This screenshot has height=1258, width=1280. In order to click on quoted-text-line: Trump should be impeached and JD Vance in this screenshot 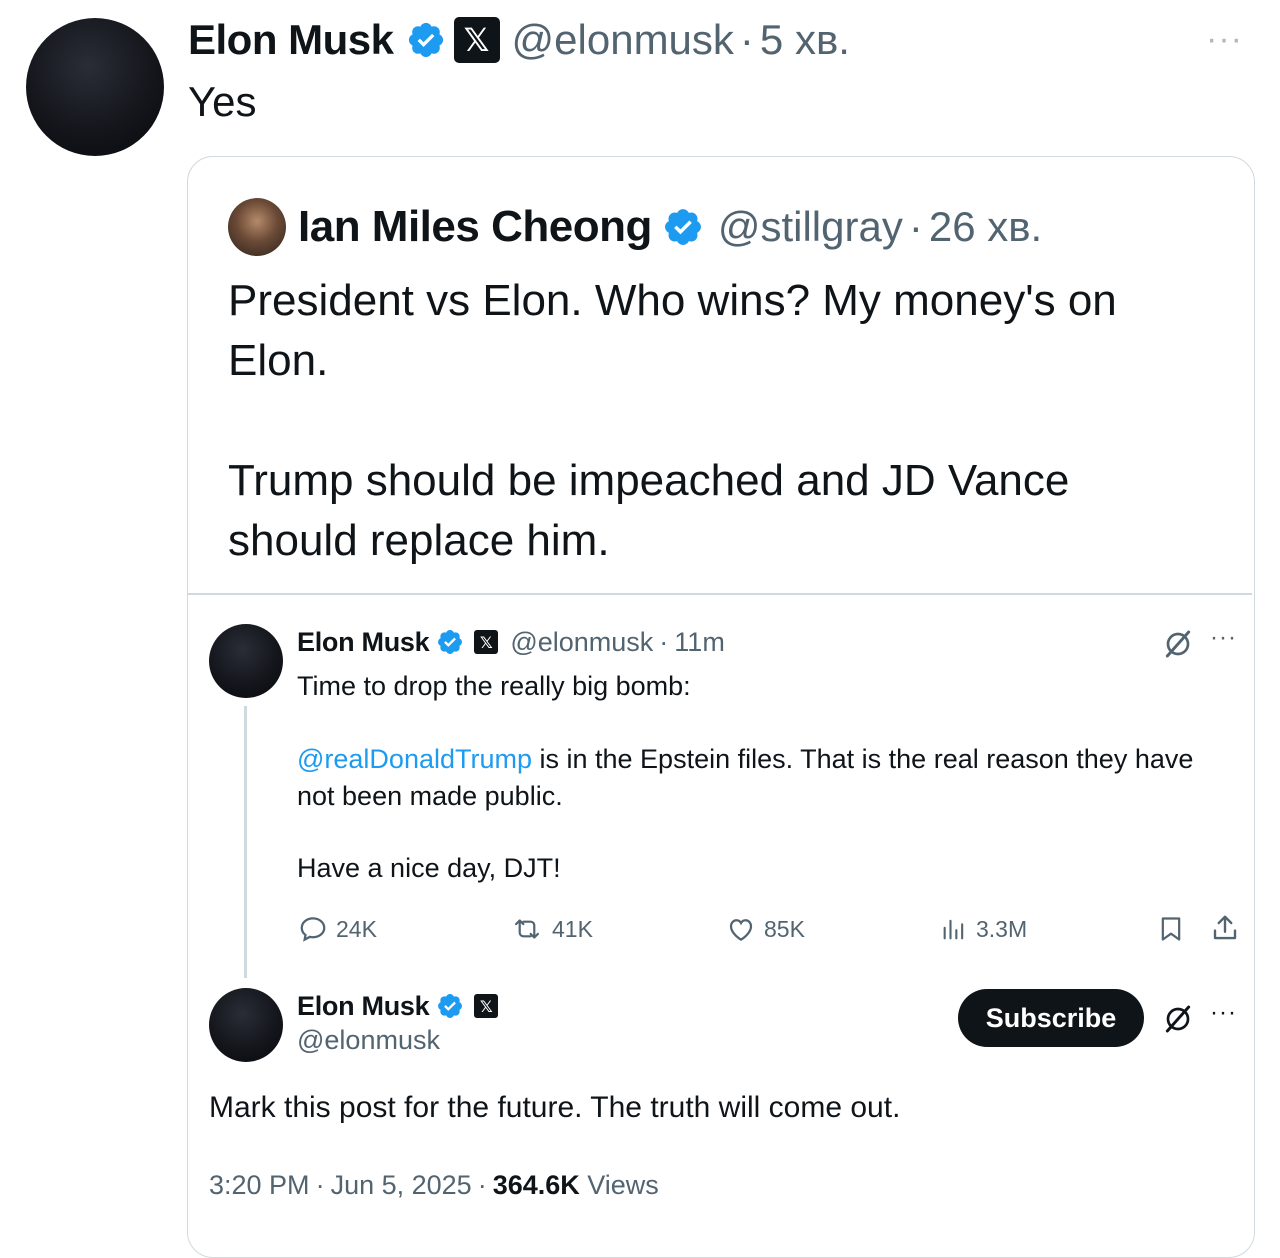, I will do `click(649, 480)`.